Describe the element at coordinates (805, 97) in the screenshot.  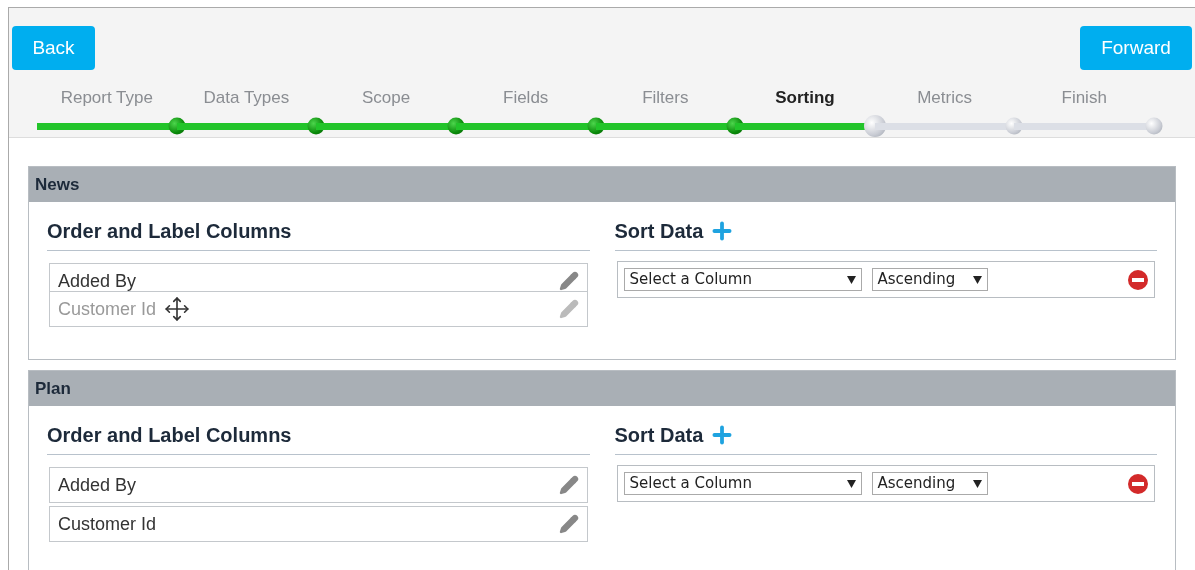
I see `step-label: Sorting` at that location.